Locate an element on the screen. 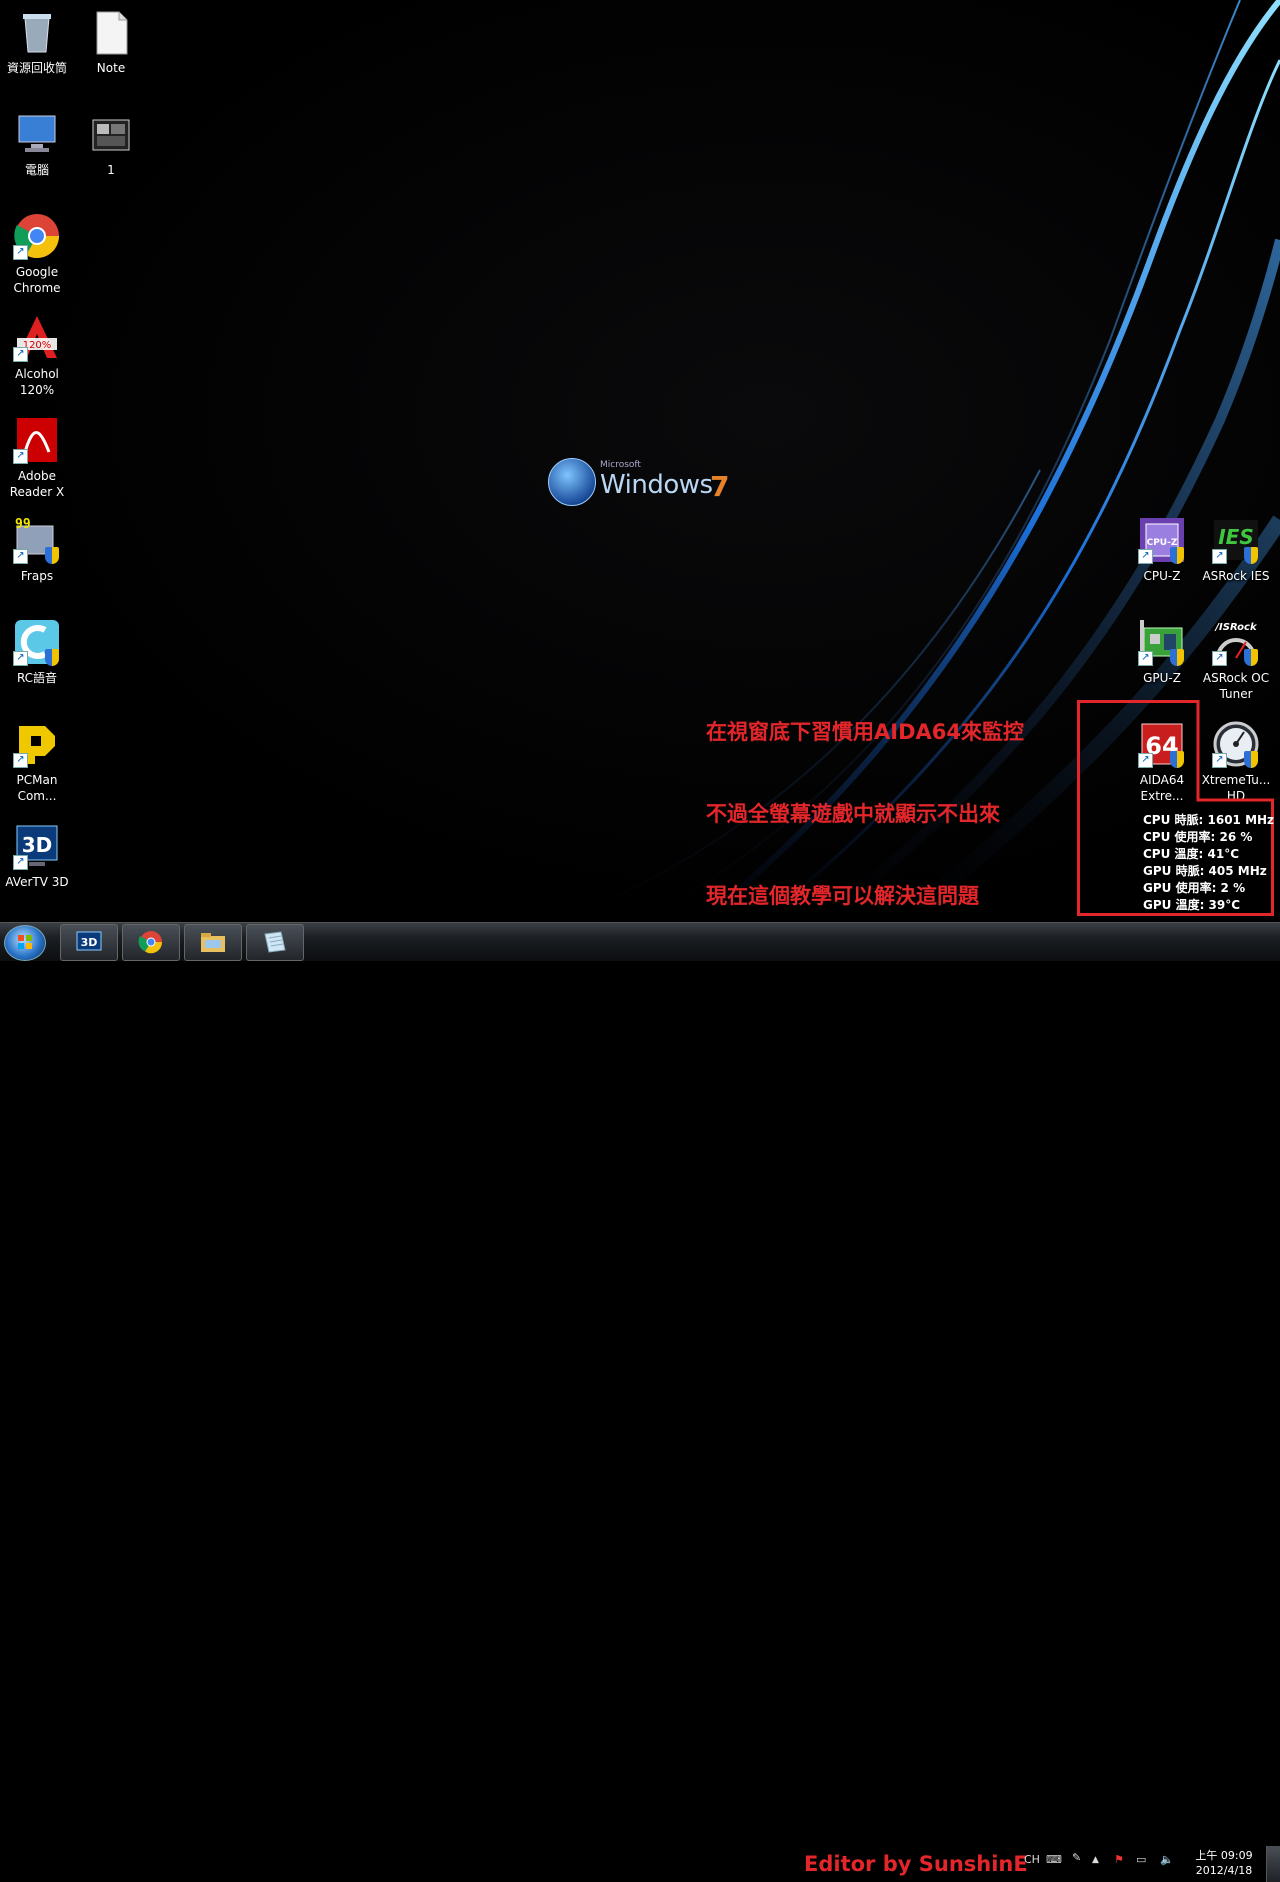 Image resolution: width=1280 pixels, height=1882 pixels. desktop-icon-computer: 電腦 is located at coordinates (37, 144).